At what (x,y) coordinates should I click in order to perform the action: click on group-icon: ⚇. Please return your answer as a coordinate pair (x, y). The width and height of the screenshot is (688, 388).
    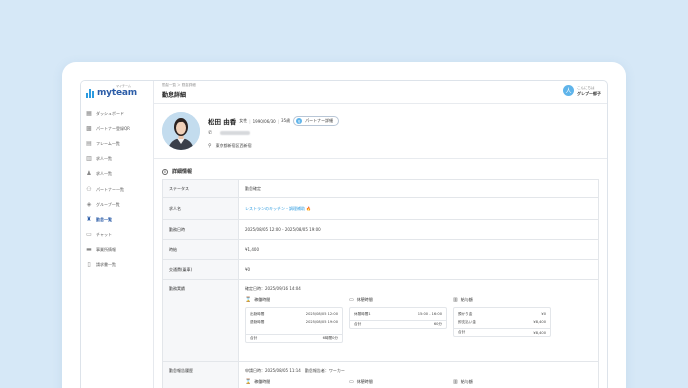
    Looking at the image, I should click on (89, 189).